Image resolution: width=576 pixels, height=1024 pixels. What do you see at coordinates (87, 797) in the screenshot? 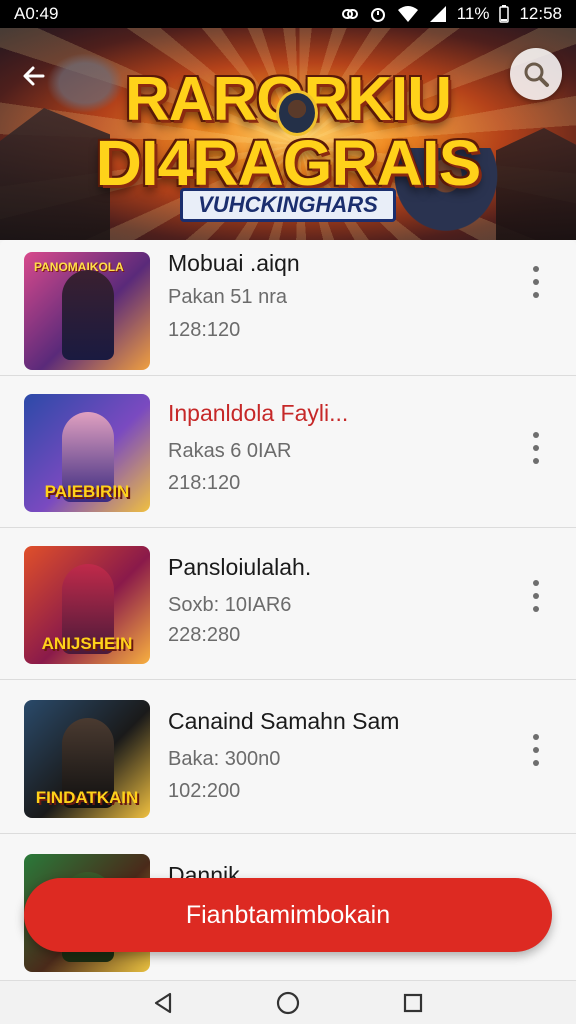
I see `thumbnail-caption: FINDATKAIN` at bounding box center [87, 797].